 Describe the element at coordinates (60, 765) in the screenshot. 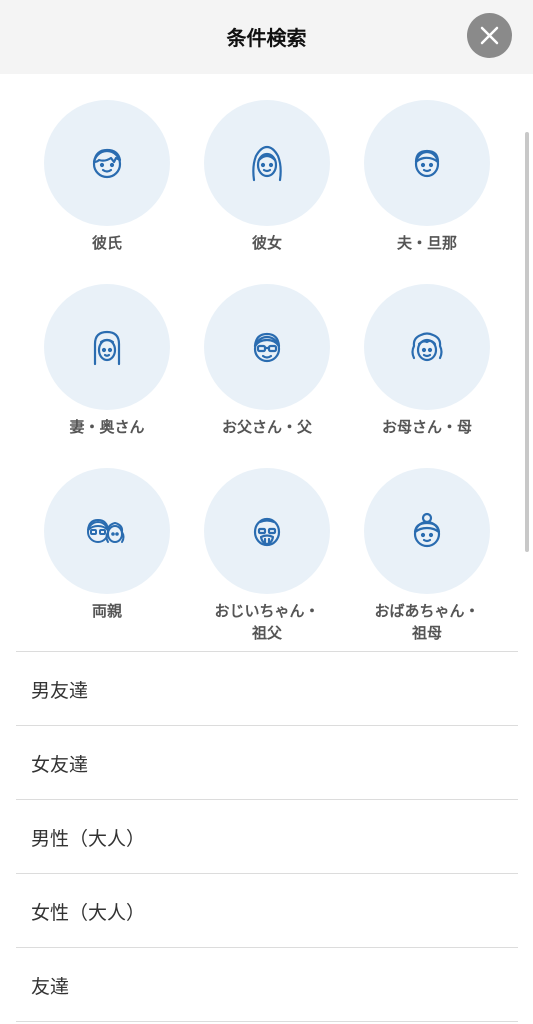

I see `list-item-label: 女友達` at that location.